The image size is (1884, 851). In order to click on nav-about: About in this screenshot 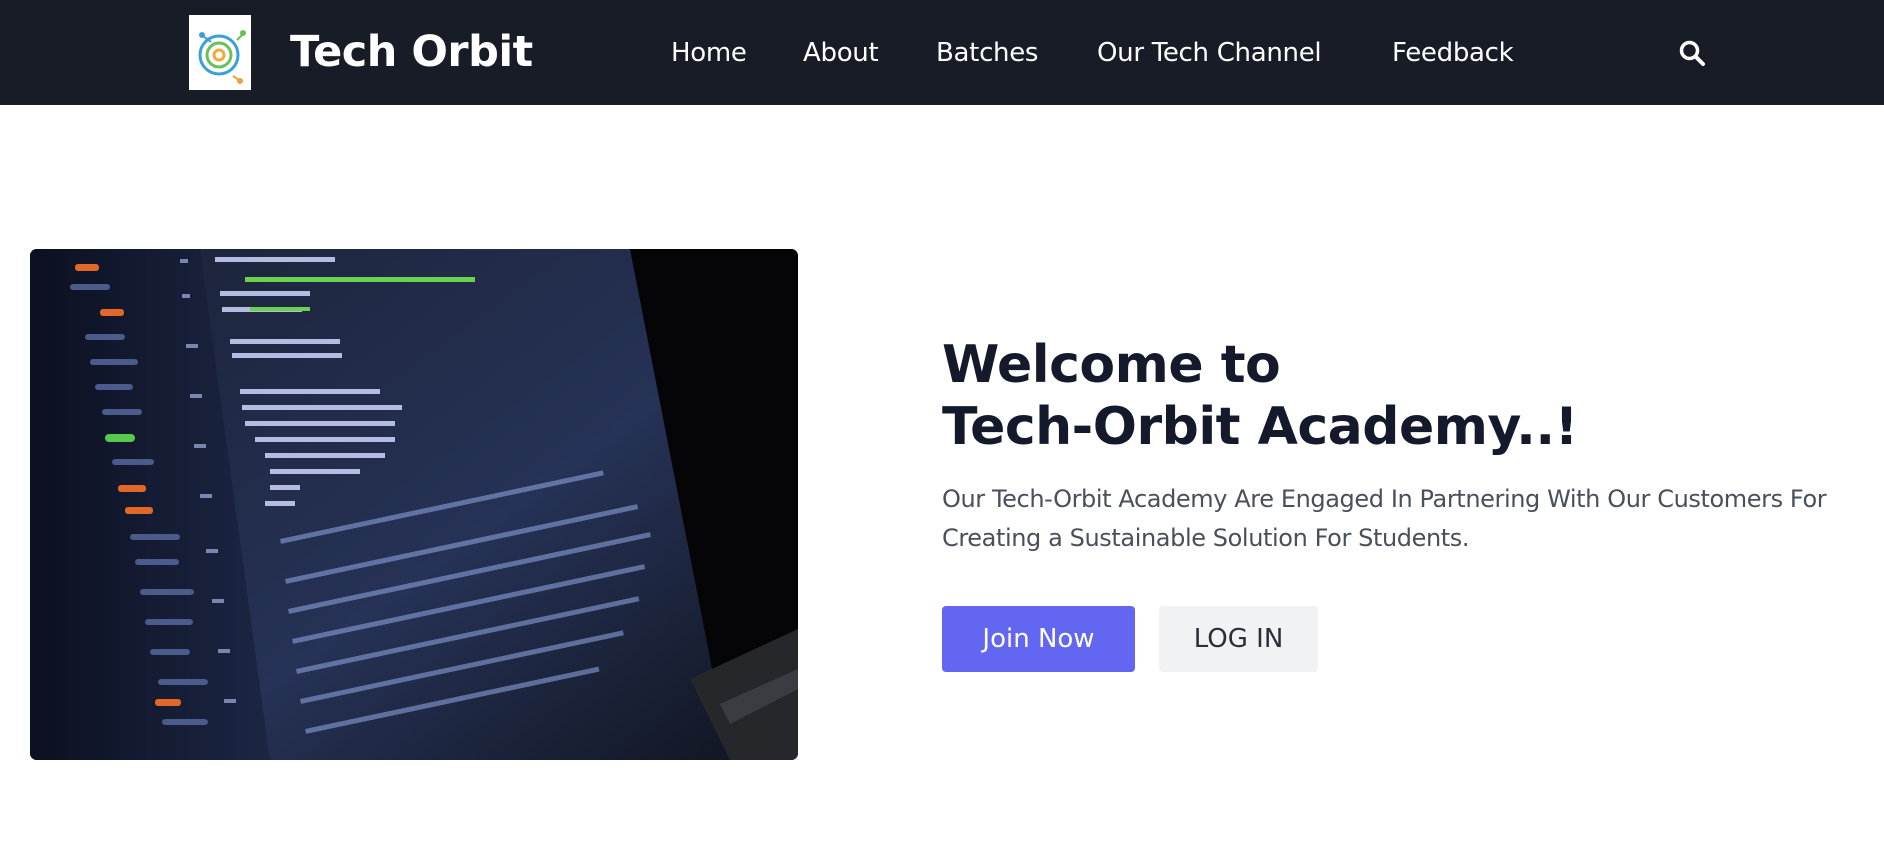, I will do `click(841, 53)`.